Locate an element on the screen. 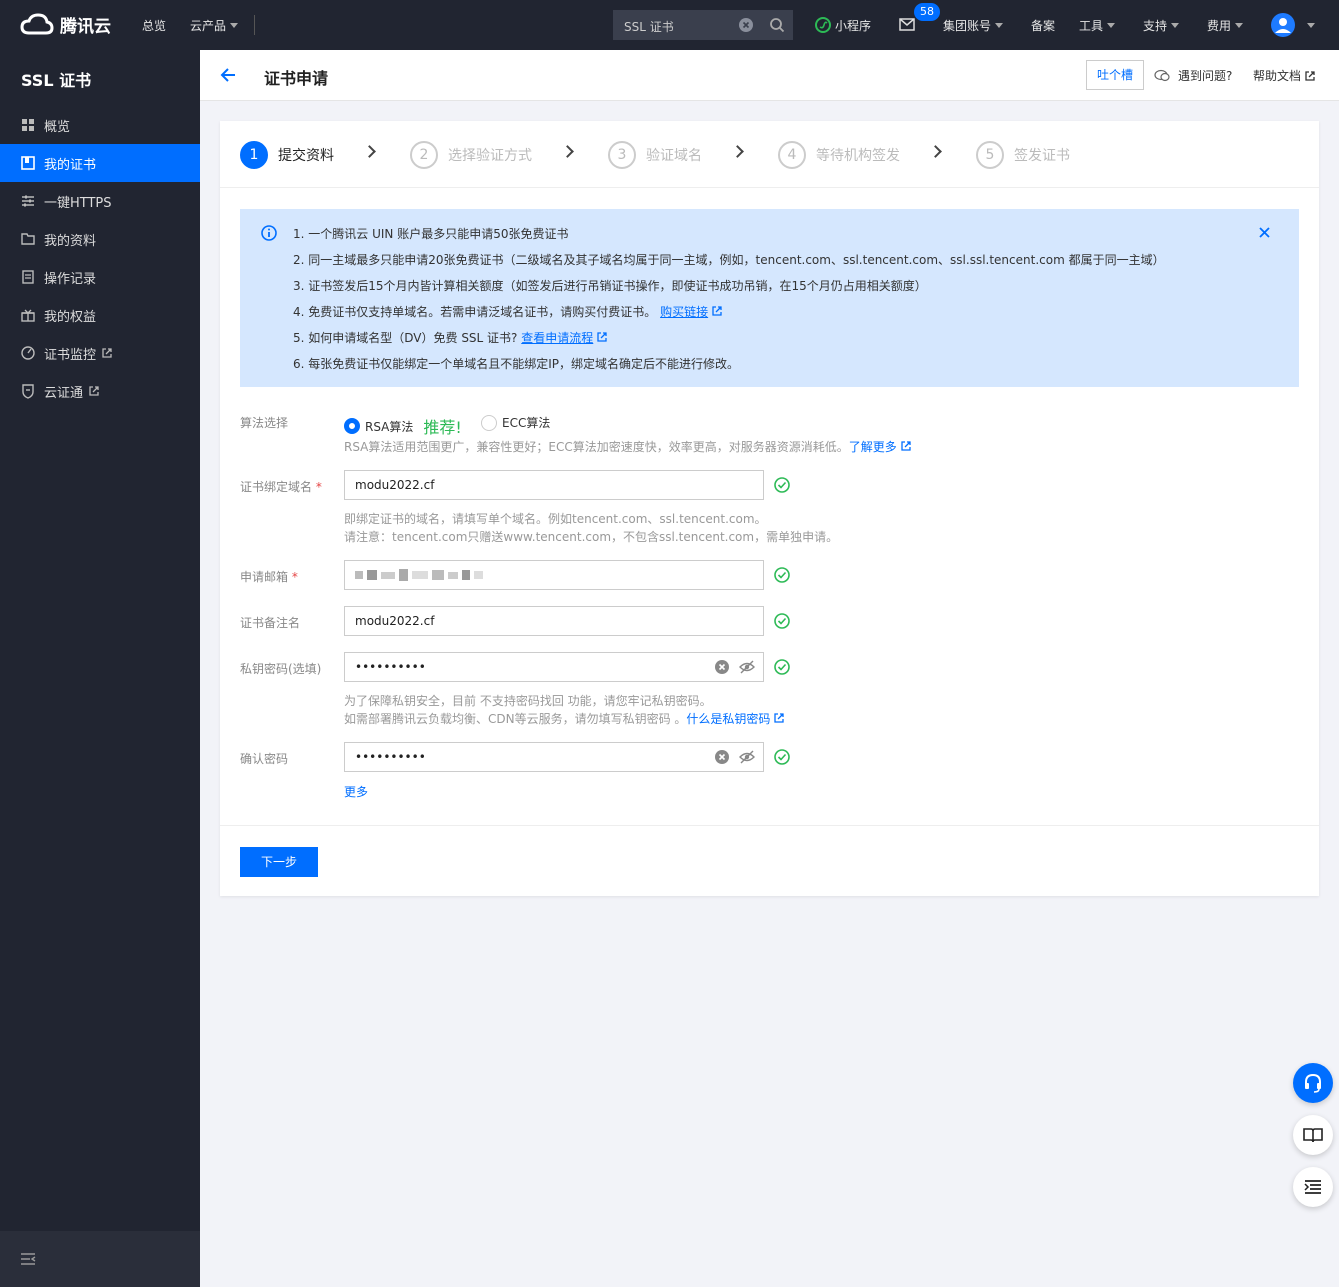 This screenshot has height=1287, width=1339. radio-checked-icon is located at coordinates (352, 426).